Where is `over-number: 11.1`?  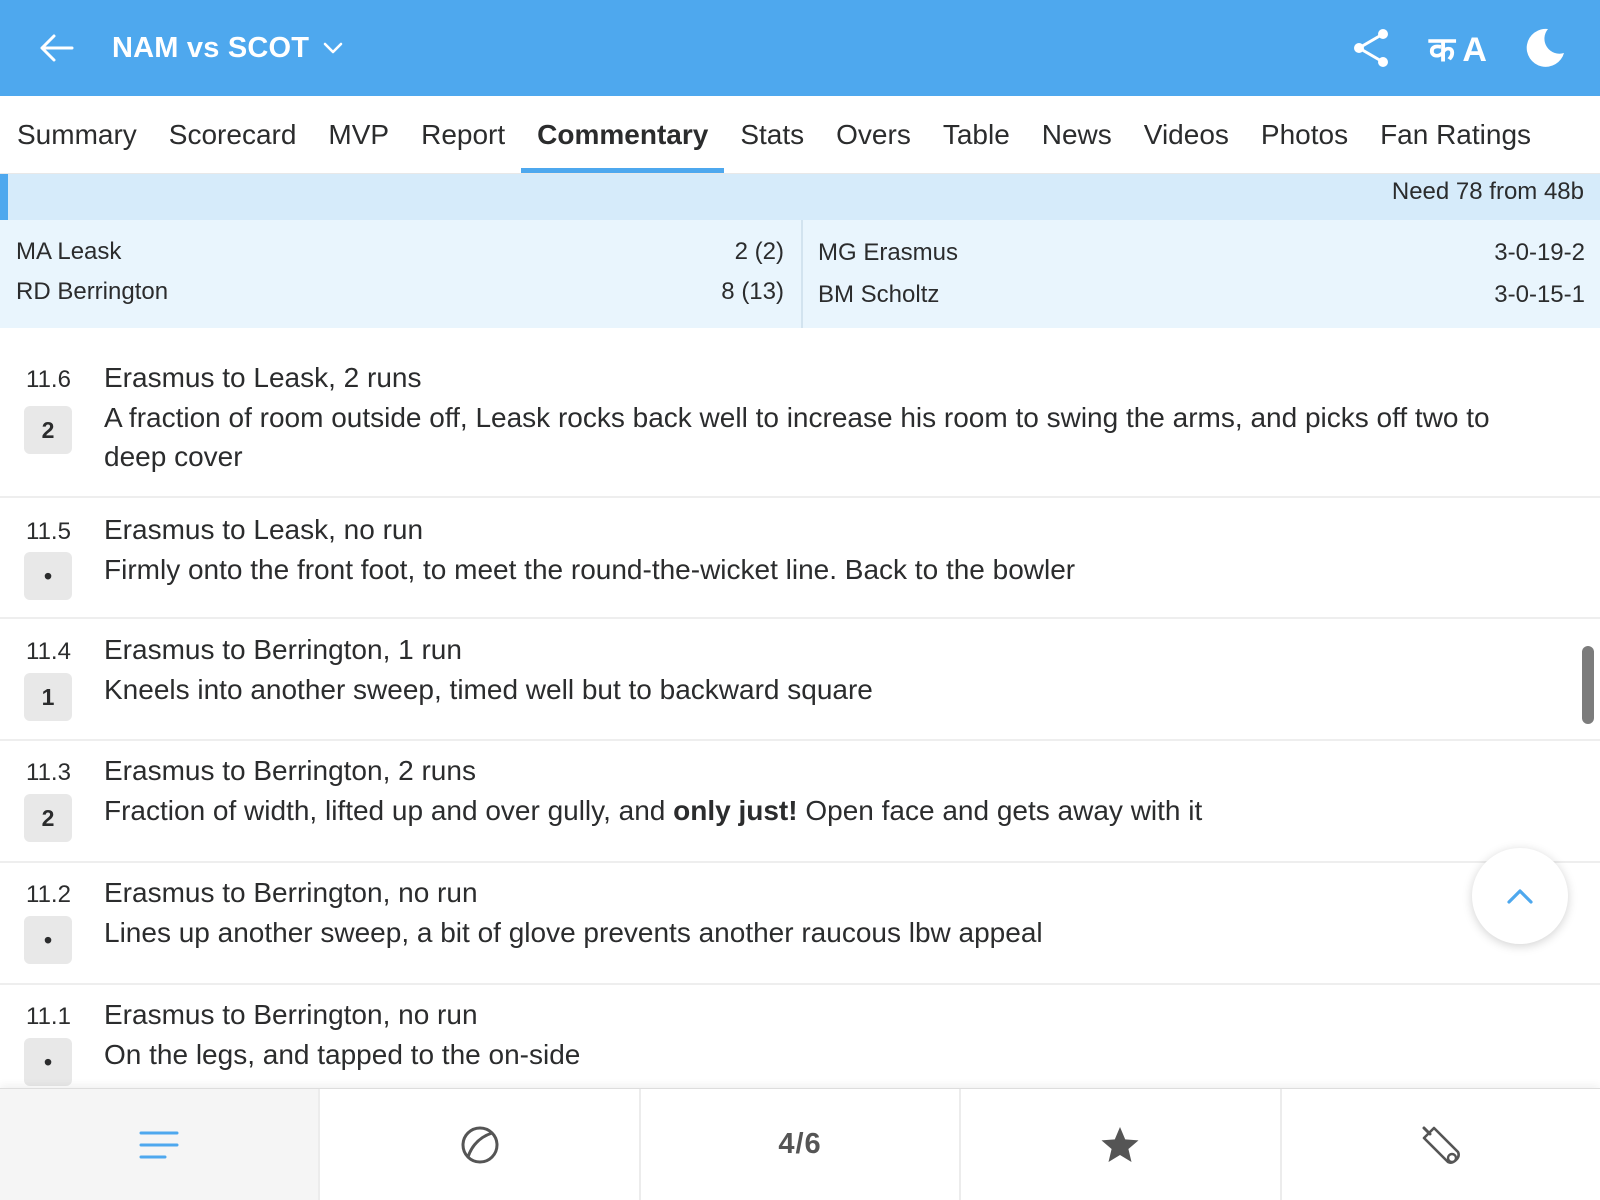 over-number: 11.1 is located at coordinates (48, 1016).